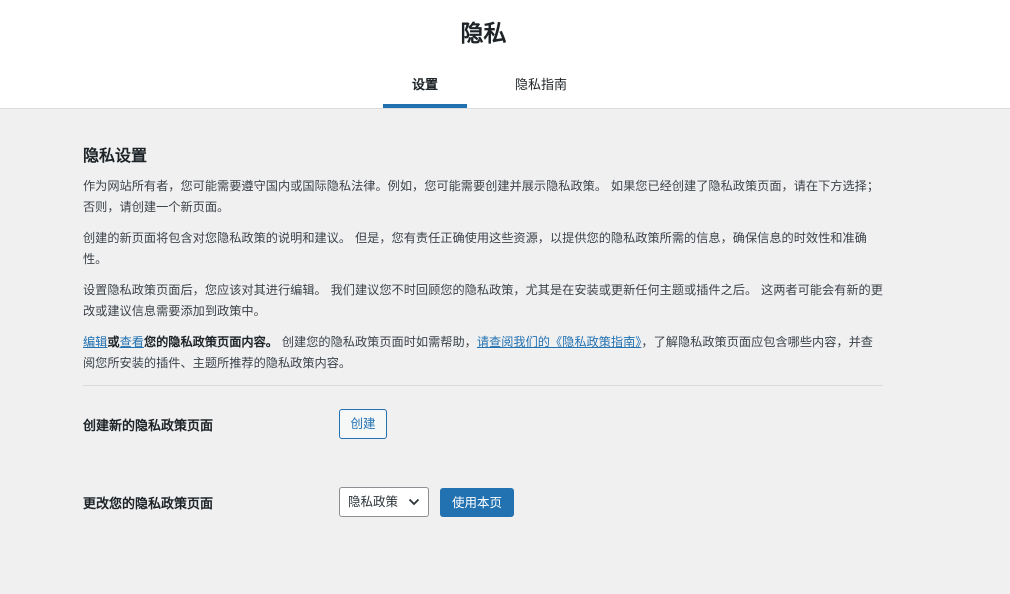 Image resolution: width=1010 pixels, height=594 pixels. I want to click on tab-settings: 设置, so click(425, 83).